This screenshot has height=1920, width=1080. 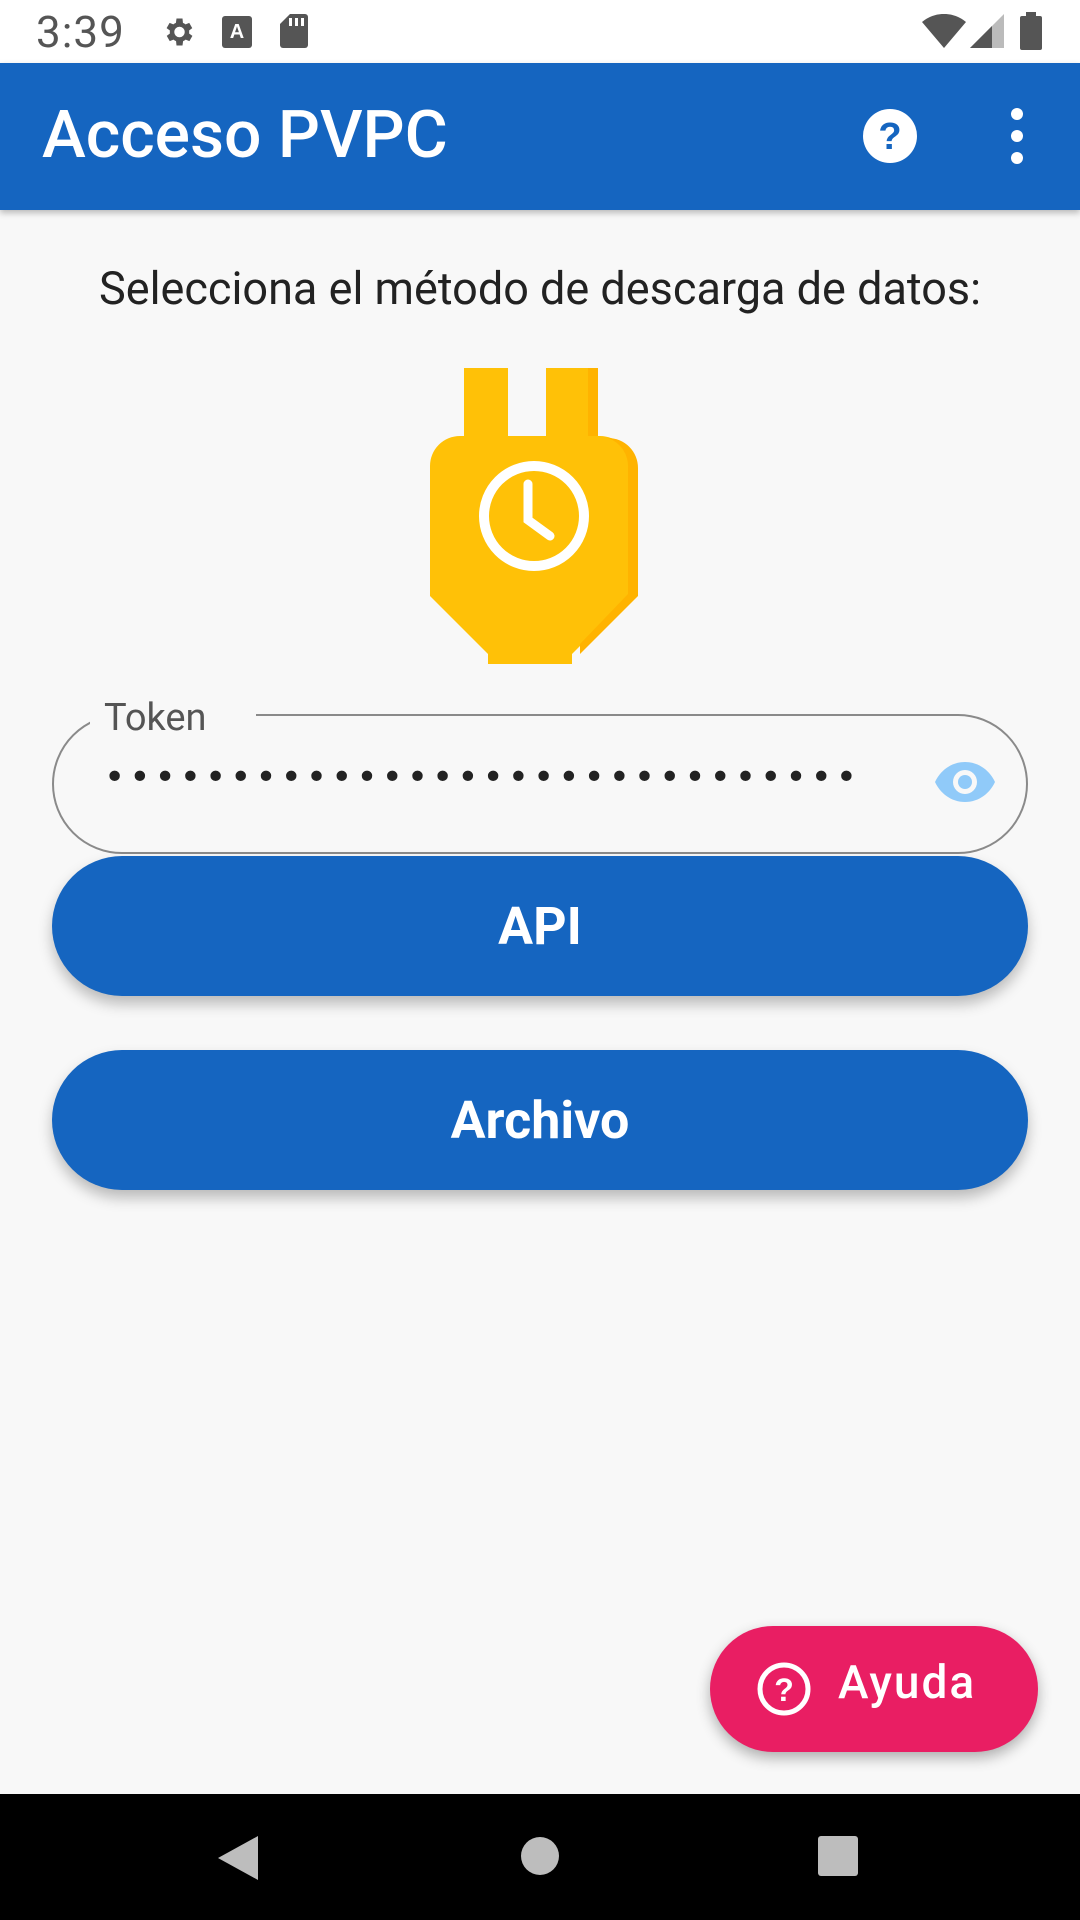 What do you see at coordinates (540, 1120) in the screenshot?
I see `file-button: Archivo` at bounding box center [540, 1120].